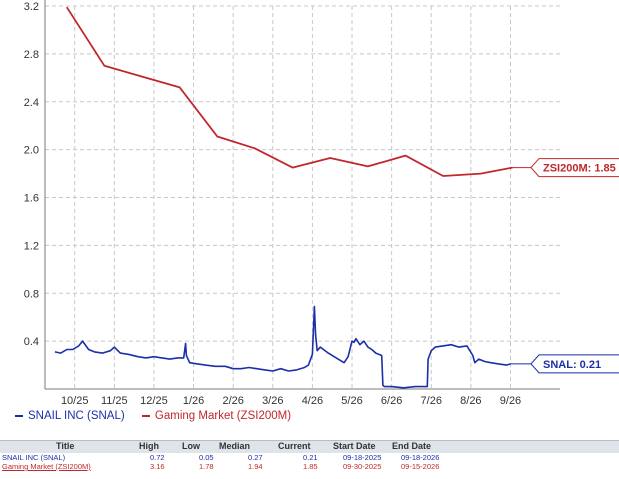  I want to click on legend-label-snail: SNAIL INC (SNAL), so click(76, 416).